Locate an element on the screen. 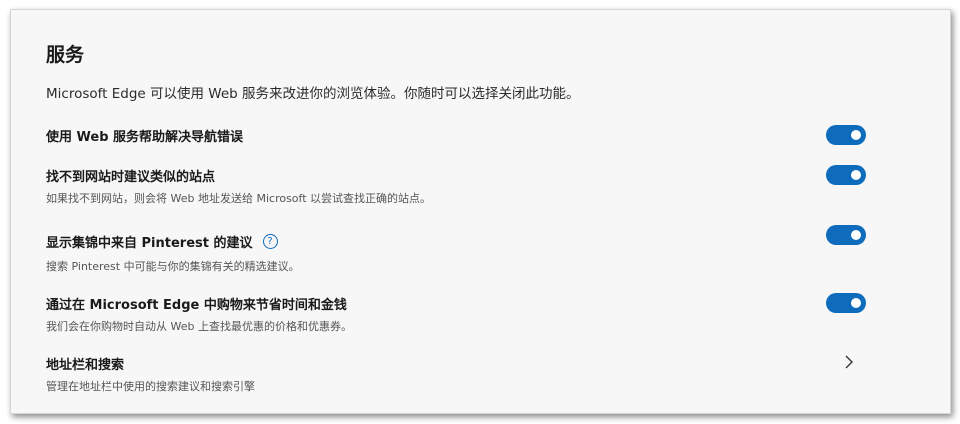  setting-navigation-errors-label: 使用 Web 服务帮助解决导航错误 is located at coordinates (144, 135).